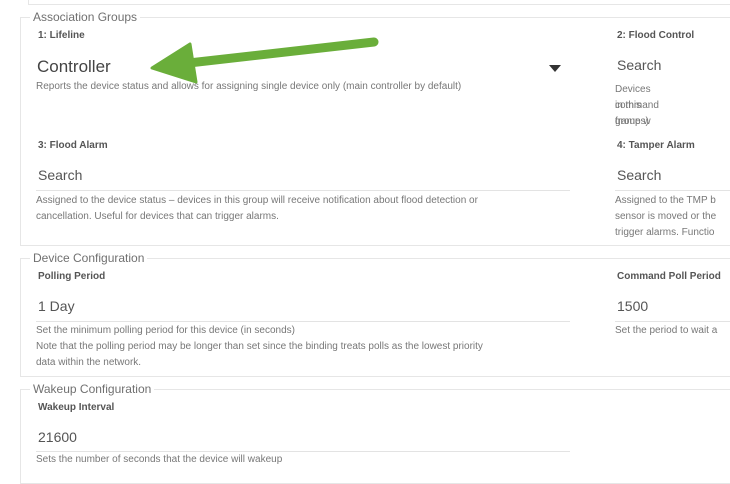 This screenshot has height=484, width=730. What do you see at coordinates (639, 175) in the screenshot?
I see `tamper-alarm-search-input: Search` at bounding box center [639, 175].